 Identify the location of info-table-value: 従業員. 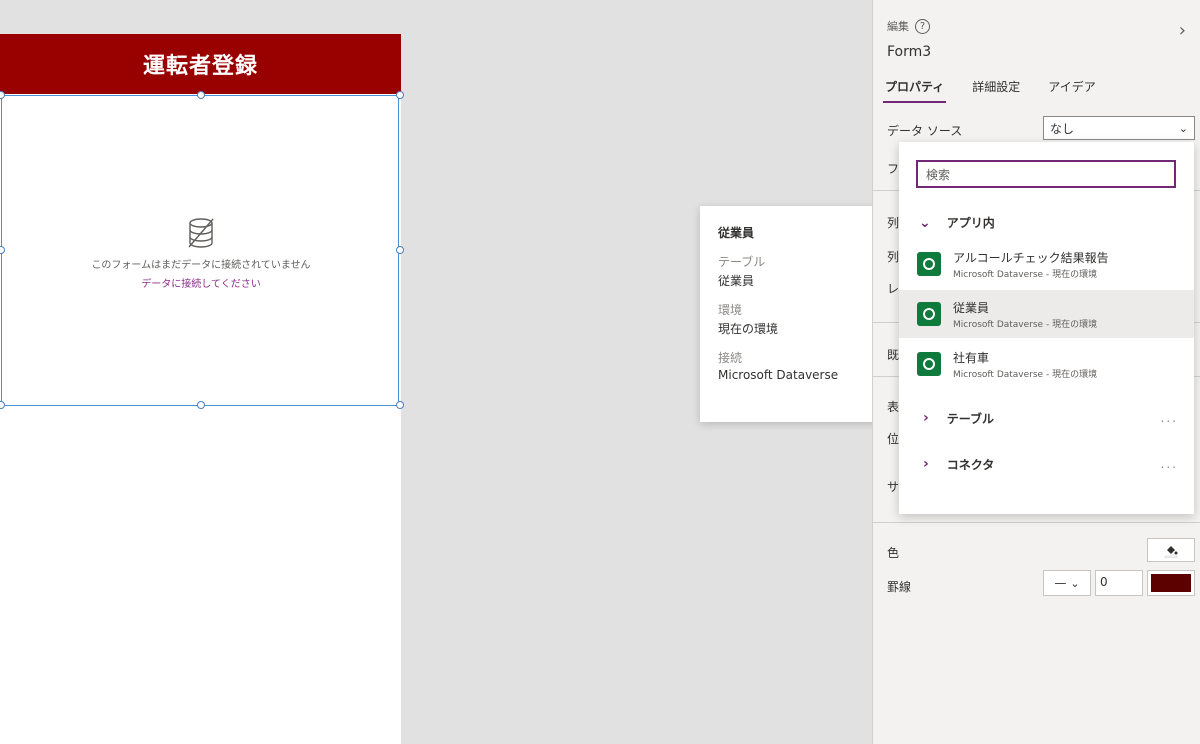
(736, 281).